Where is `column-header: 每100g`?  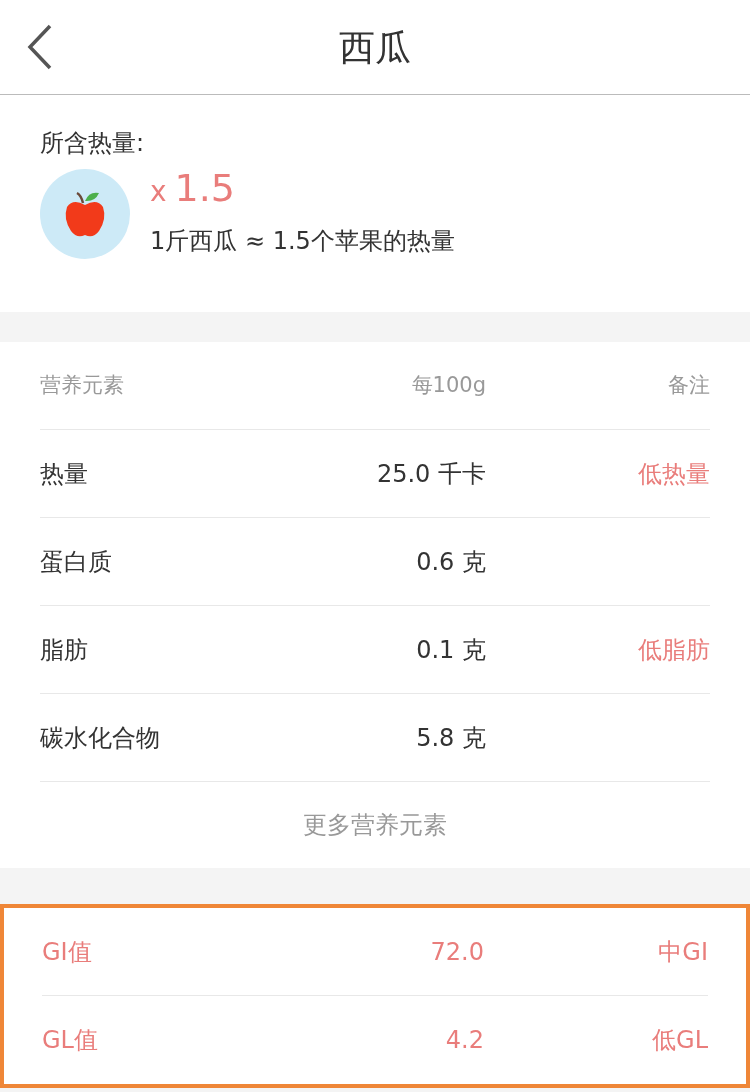 column-header: 每100g is located at coordinates (448, 384).